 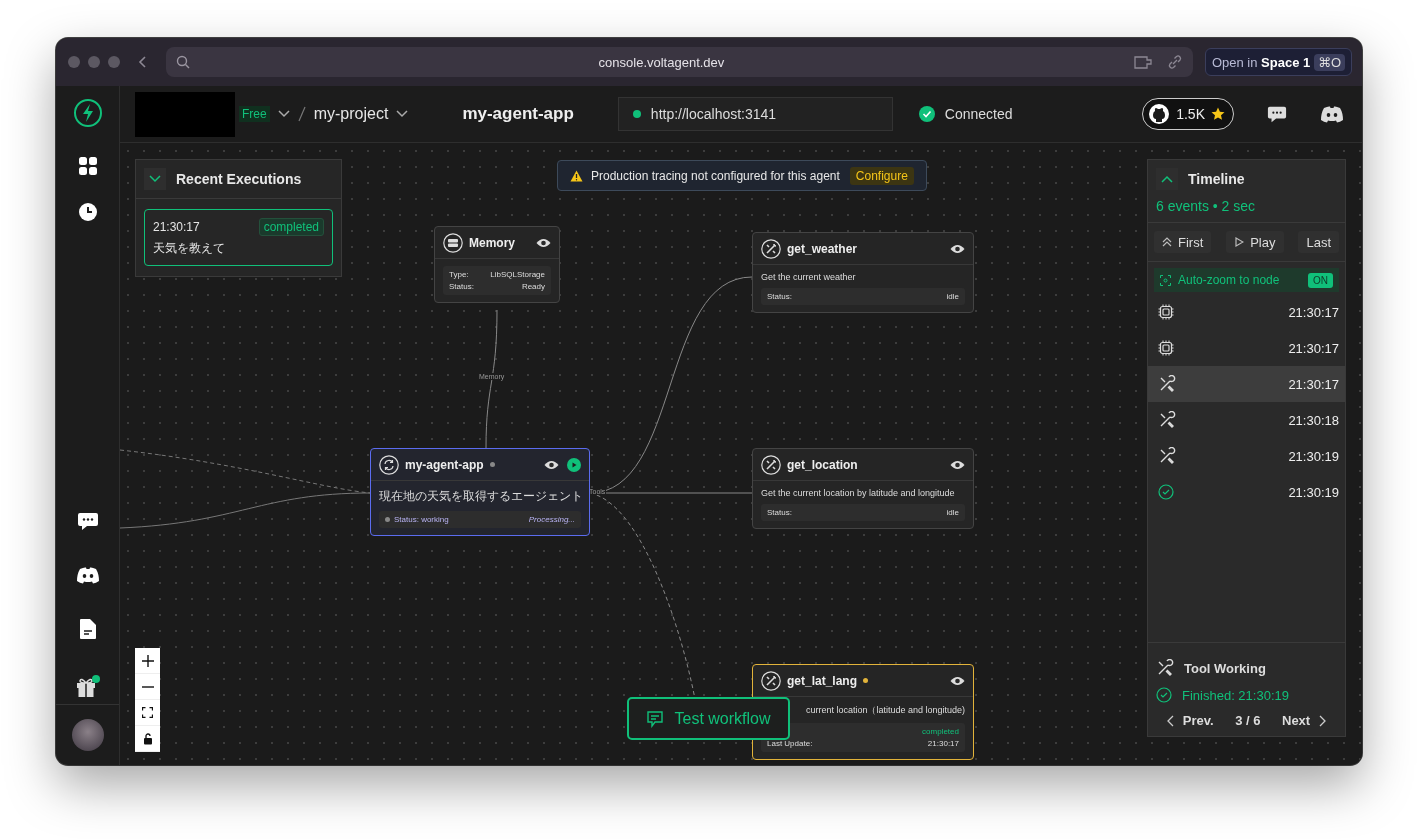 What do you see at coordinates (453, 242) in the screenshot?
I see `database-icon` at bounding box center [453, 242].